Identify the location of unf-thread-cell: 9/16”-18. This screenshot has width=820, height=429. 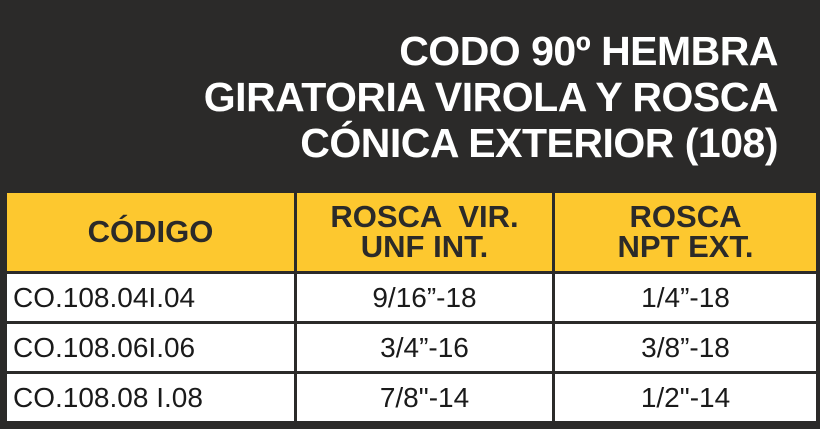
(424, 297).